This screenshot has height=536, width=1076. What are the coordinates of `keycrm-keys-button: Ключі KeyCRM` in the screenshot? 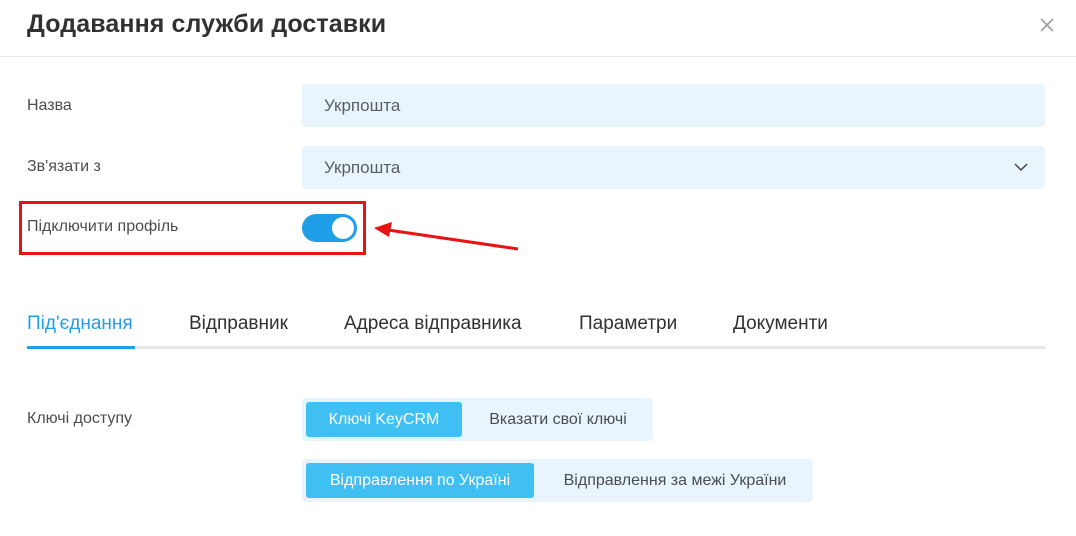 It's located at (384, 419).